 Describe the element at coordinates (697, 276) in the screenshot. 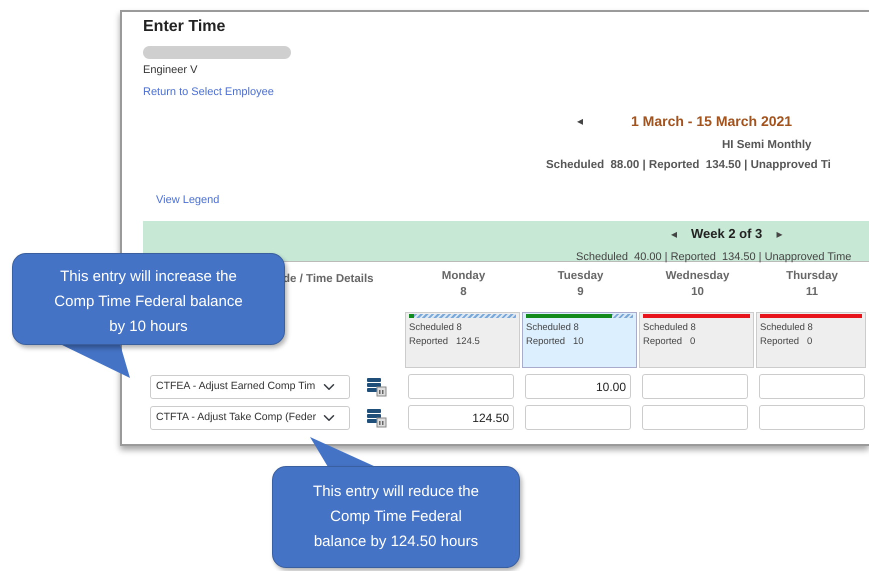

I see `day-name: Wednesday` at that location.